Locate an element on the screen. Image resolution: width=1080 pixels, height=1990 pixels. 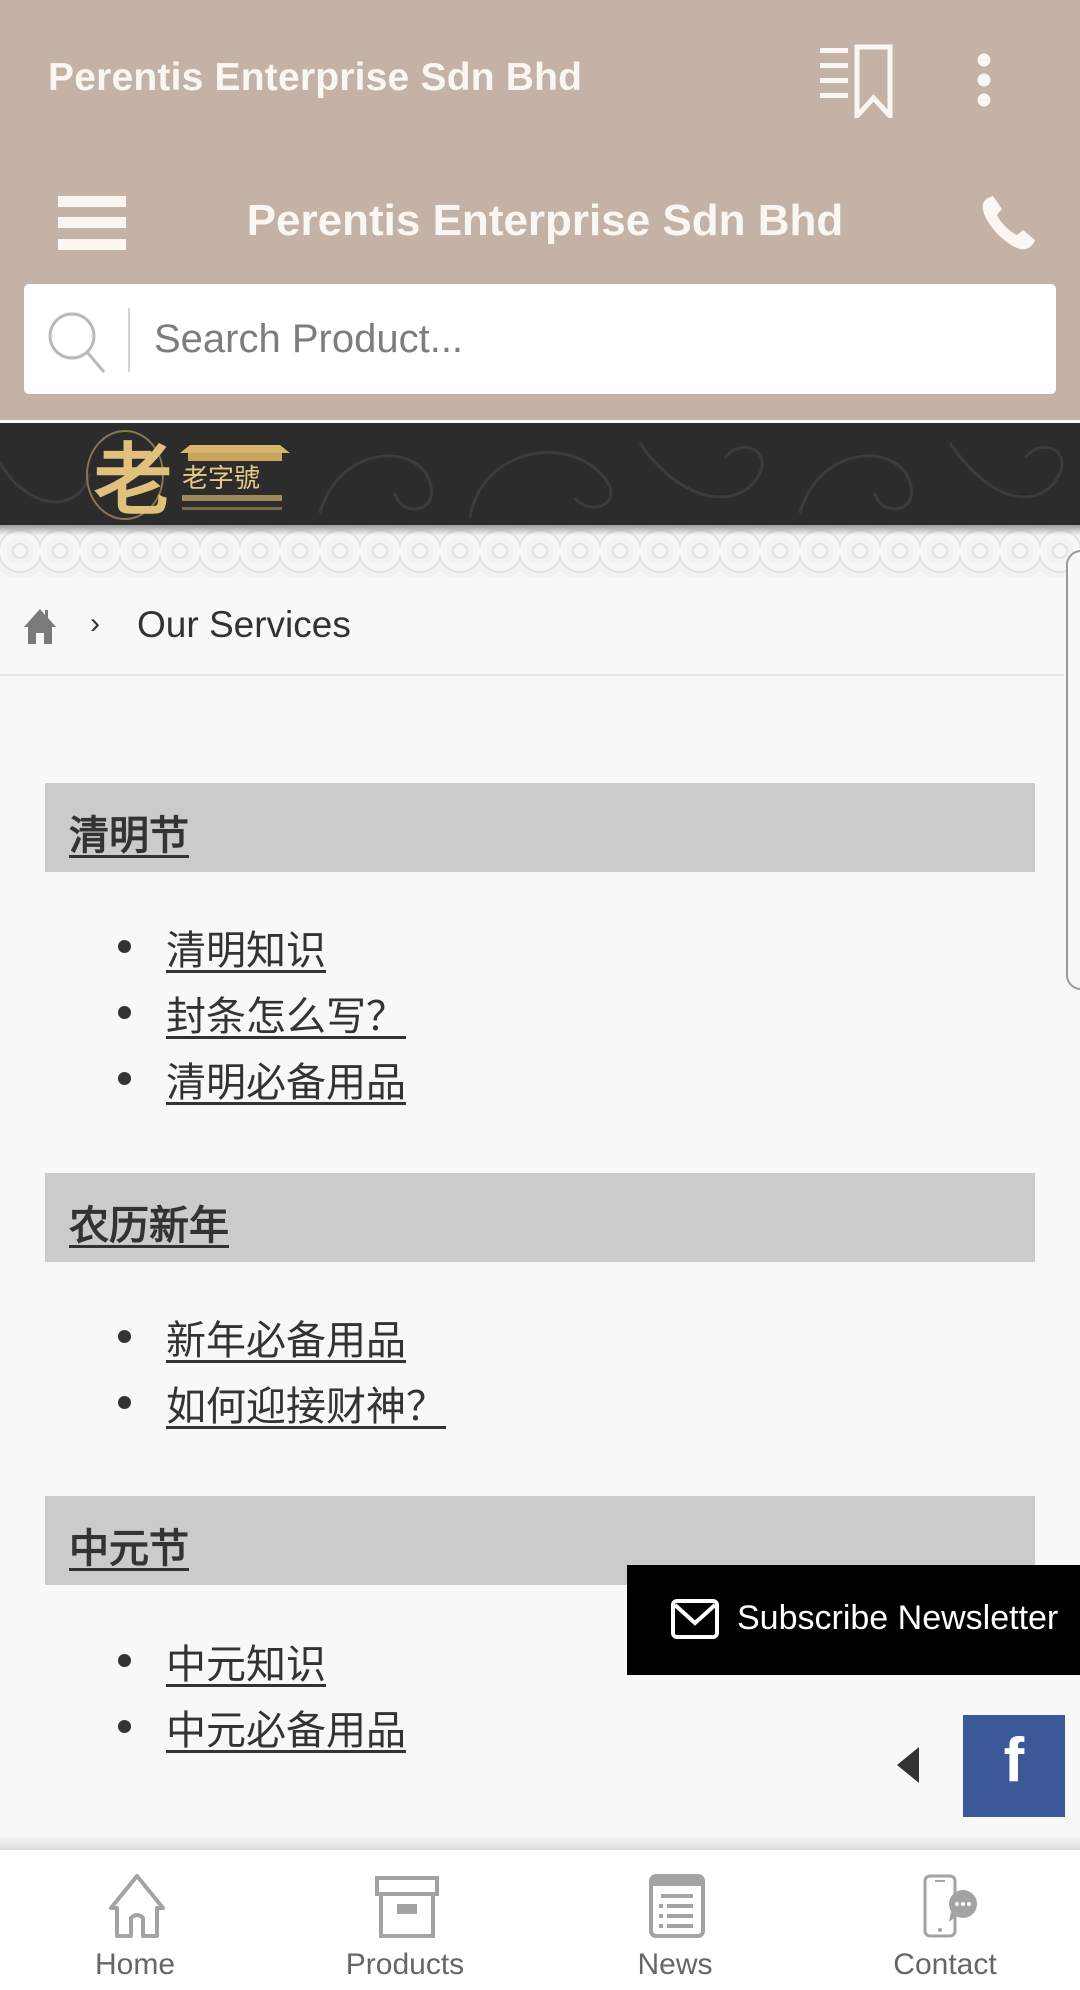
facebook-icon: f is located at coordinates (1014, 1760).